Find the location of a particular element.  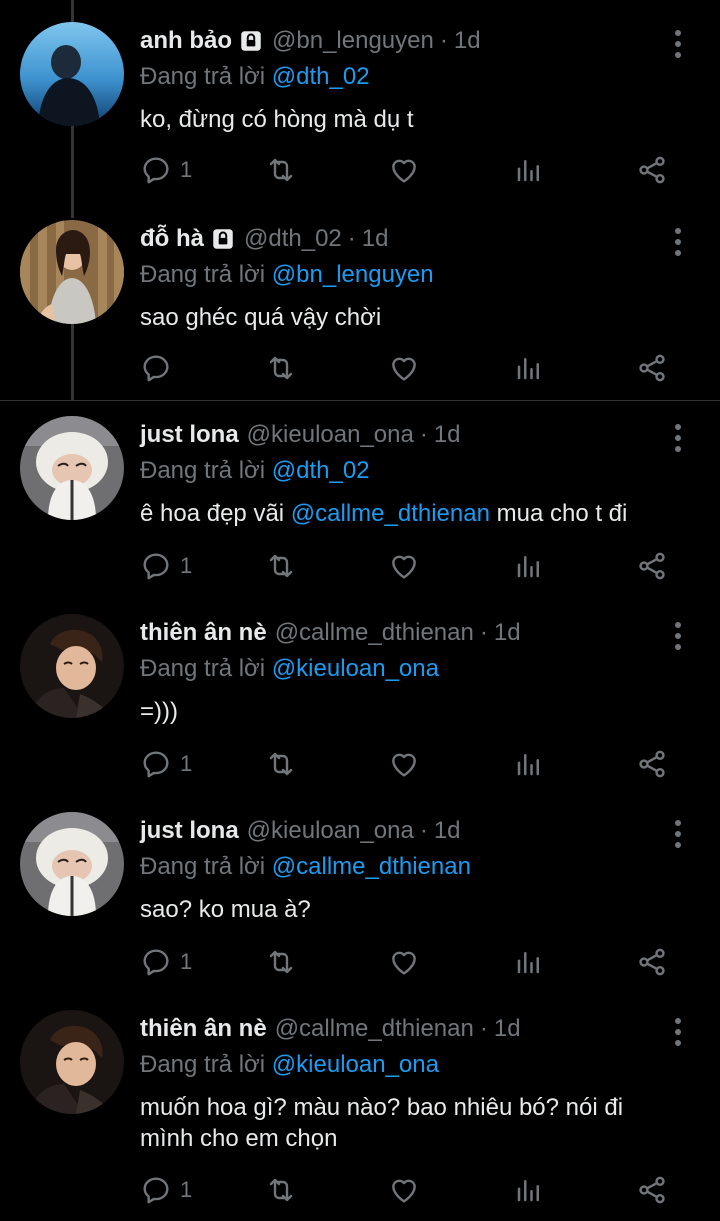

thread-divider is located at coordinates (360, 400).